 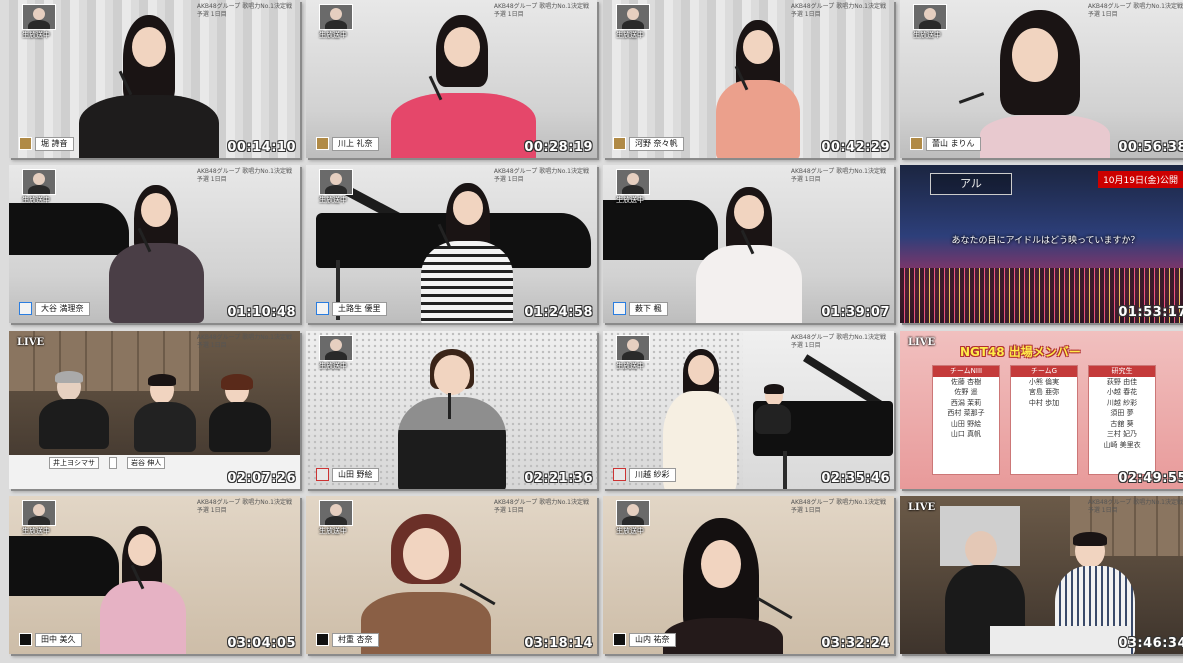 What do you see at coordinates (261, 478) in the screenshot?
I see `timecode: 02:07:26` at bounding box center [261, 478].